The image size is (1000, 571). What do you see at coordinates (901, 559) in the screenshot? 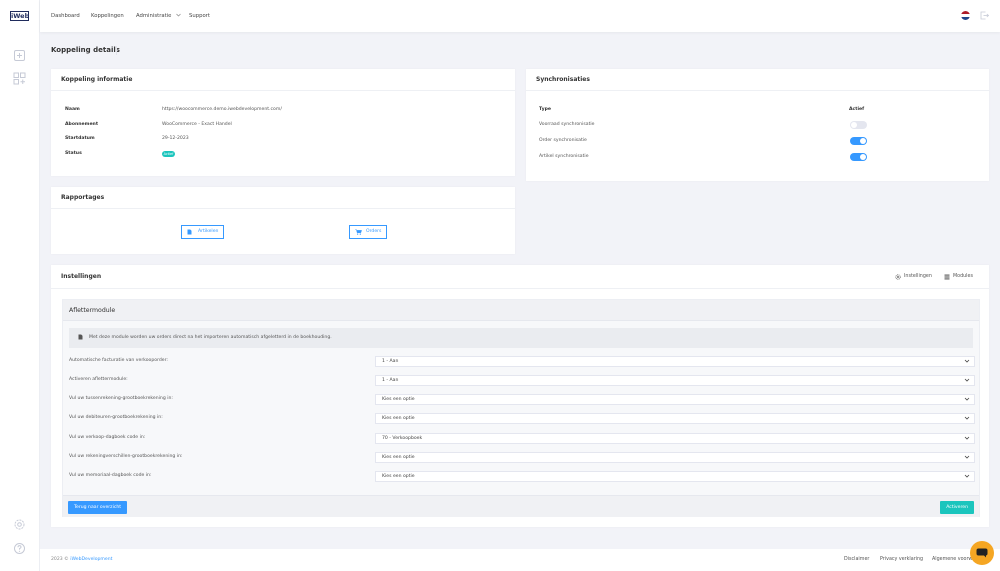
I see `footer-link-privacy: Privacy verklaring` at bounding box center [901, 559].